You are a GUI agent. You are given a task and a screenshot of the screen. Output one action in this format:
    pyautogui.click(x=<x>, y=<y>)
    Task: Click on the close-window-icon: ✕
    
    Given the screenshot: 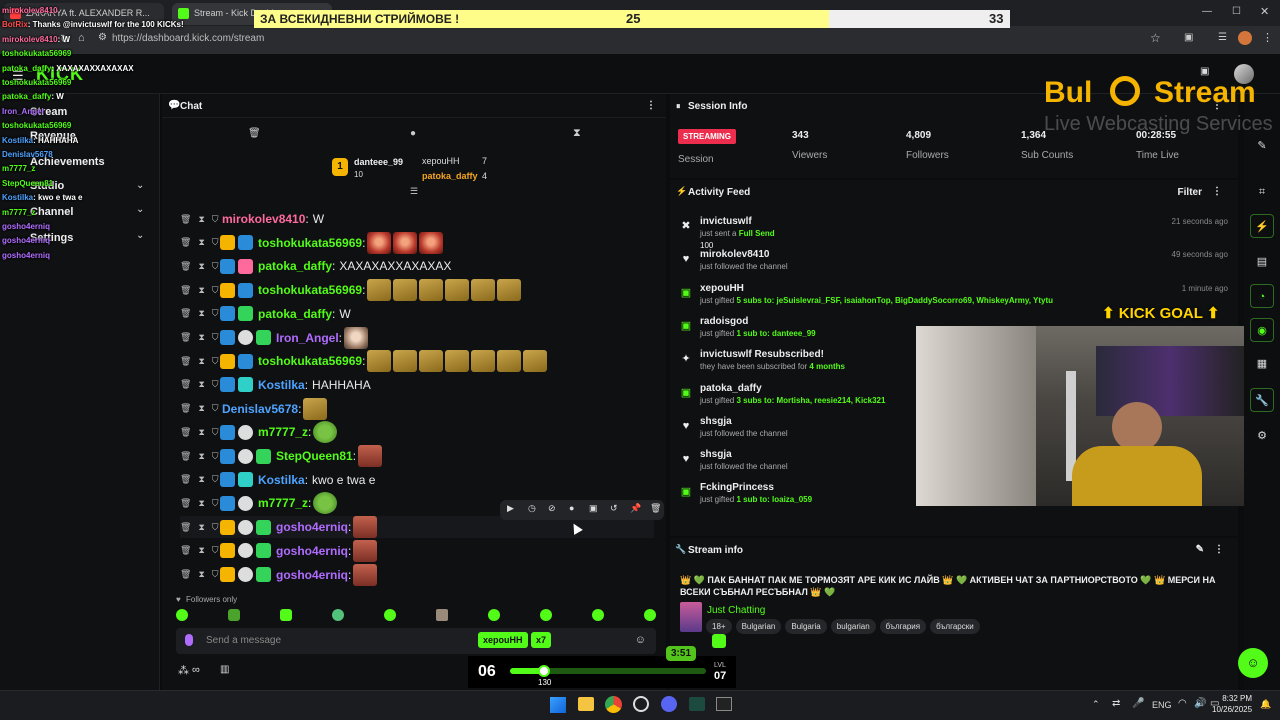 What is the action you would take?
    pyautogui.click(x=1264, y=11)
    